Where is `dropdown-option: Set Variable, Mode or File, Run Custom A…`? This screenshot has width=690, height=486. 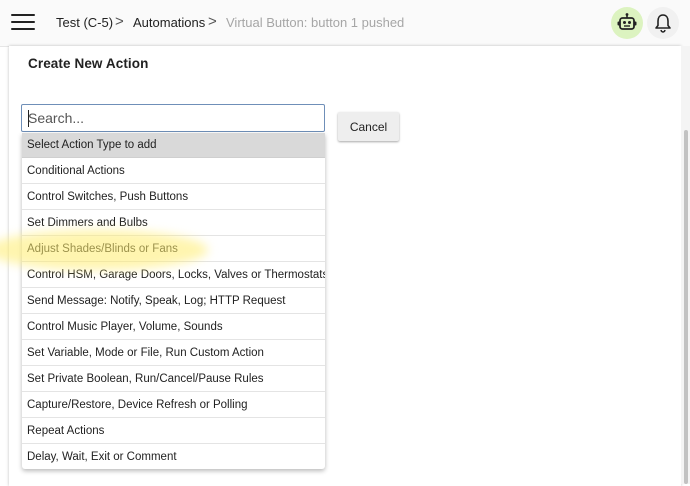
dropdown-option: Set Variable, Mode or File, Run Custom A… is located at coordinates (173, 353).